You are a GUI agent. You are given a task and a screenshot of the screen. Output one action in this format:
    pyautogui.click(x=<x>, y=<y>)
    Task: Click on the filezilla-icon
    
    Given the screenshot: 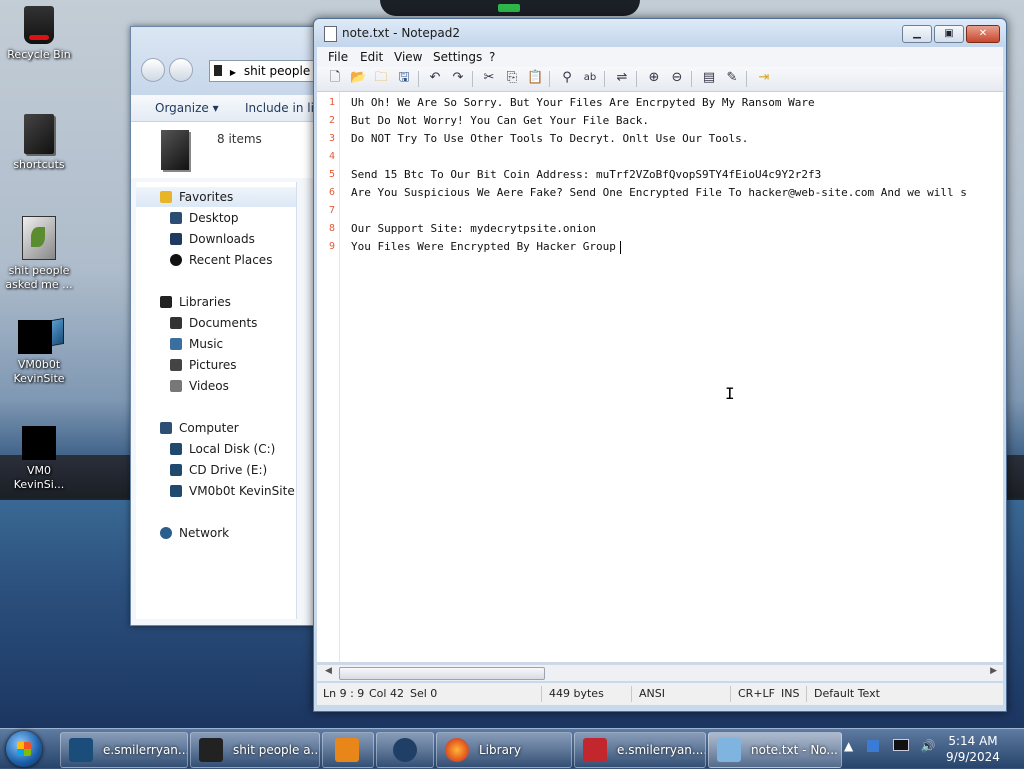 What is the action you would take?
    pyautogui.click(x=595, y=750)
    